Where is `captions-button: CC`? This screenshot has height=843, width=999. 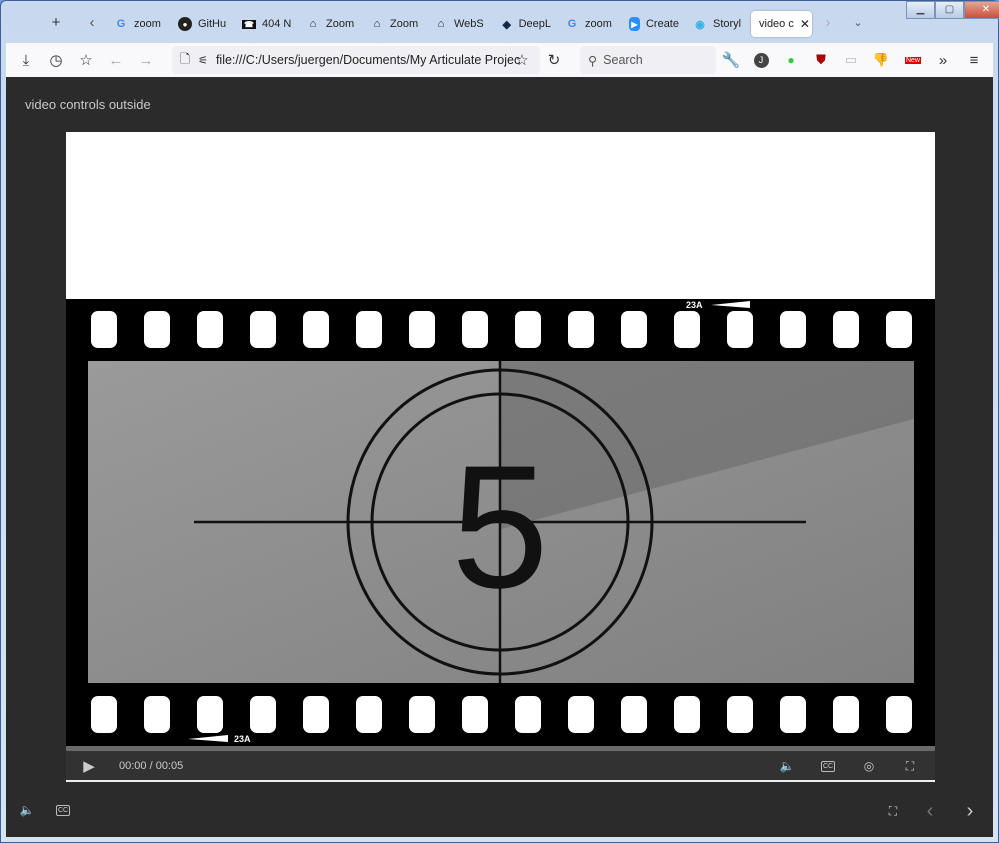 captions-button: CC is located at coordinates (828, 766).